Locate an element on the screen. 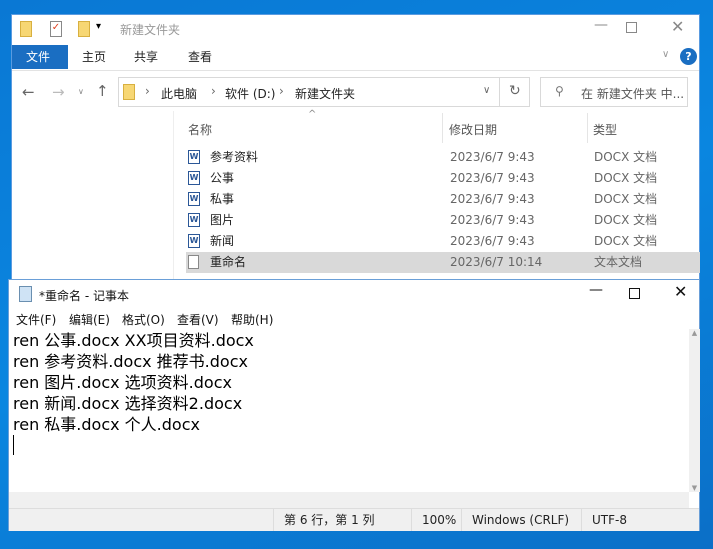  new-folder-icon is located at coordinates (84, 29).